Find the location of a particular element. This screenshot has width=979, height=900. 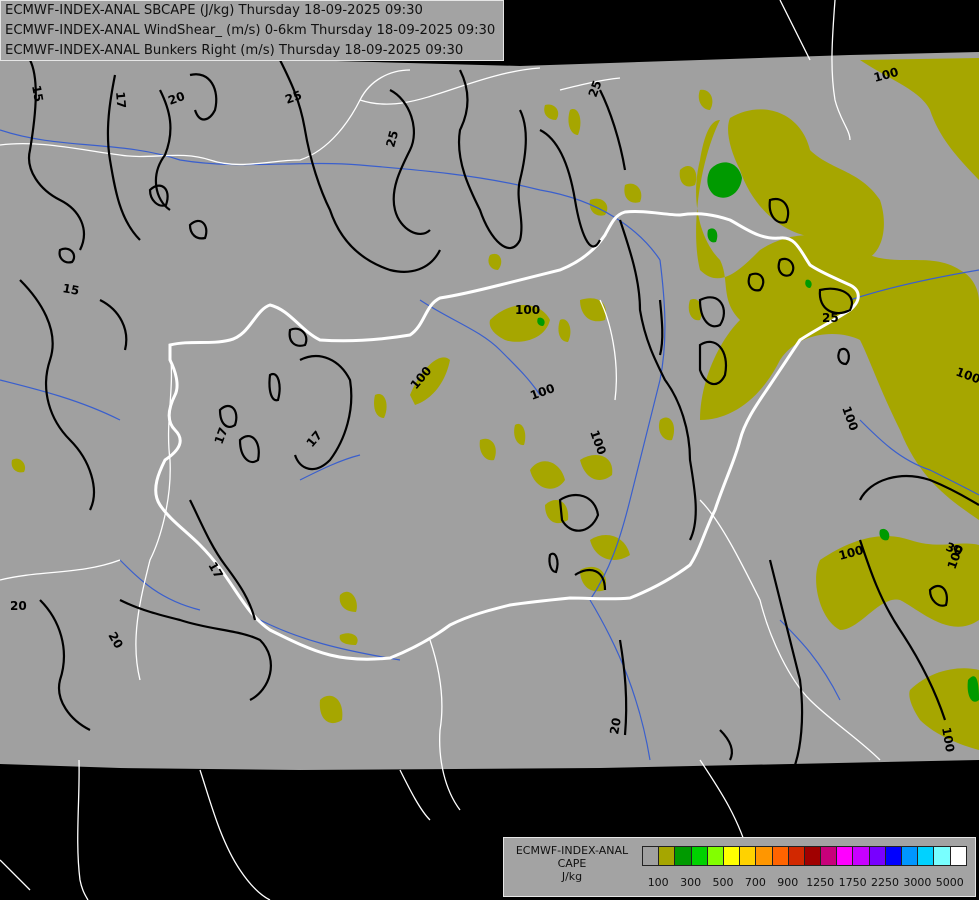

legend-tick-label: 3000 is located at coordinates (917, 882).